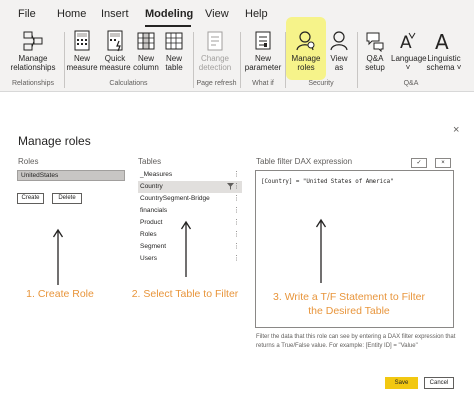 This screenshot has height=402, width=474. What do you see at coordinates (215, 67) in the screenshot?
I see `change-detection-label-2: detection` at bounding box center [215, 67].